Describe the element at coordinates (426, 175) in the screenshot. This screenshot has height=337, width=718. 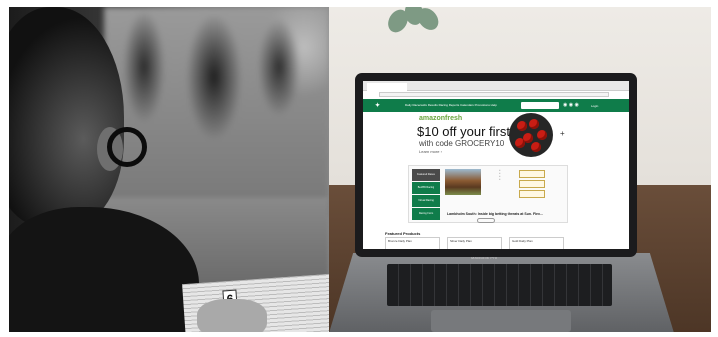
I see `menu-item: Featured Races` at that location.